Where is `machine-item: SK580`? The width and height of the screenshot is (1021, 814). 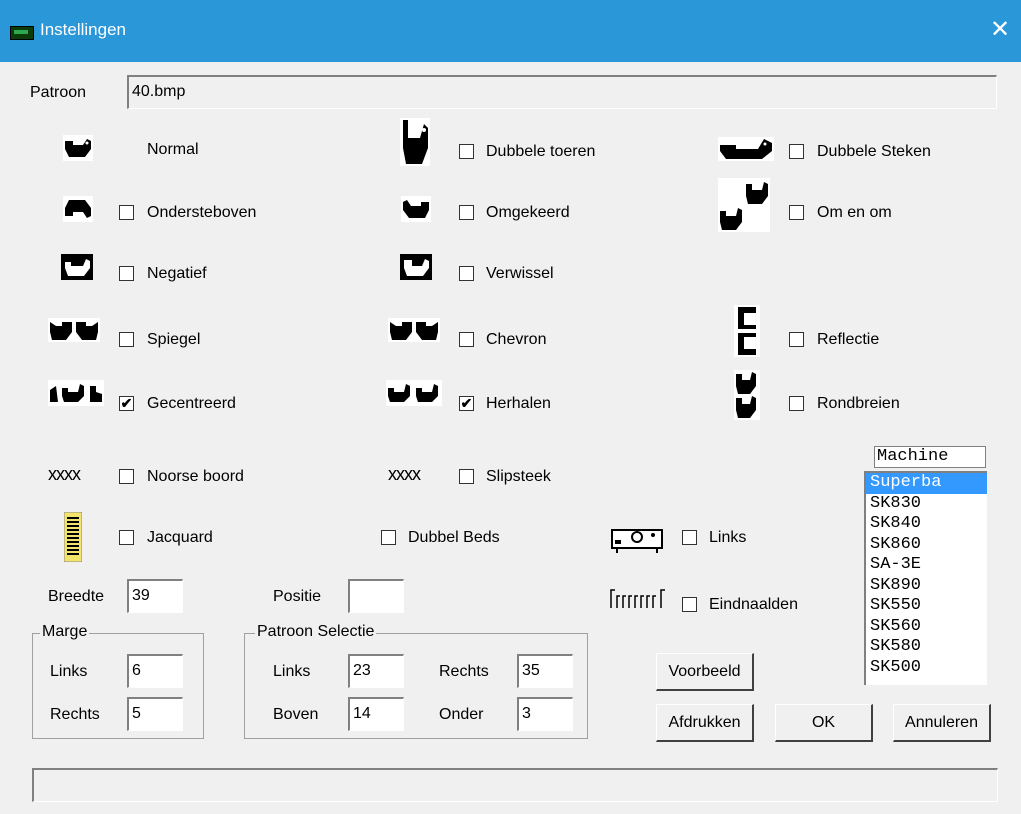
machine-item: SK580 is located at coordinates (926, 647).